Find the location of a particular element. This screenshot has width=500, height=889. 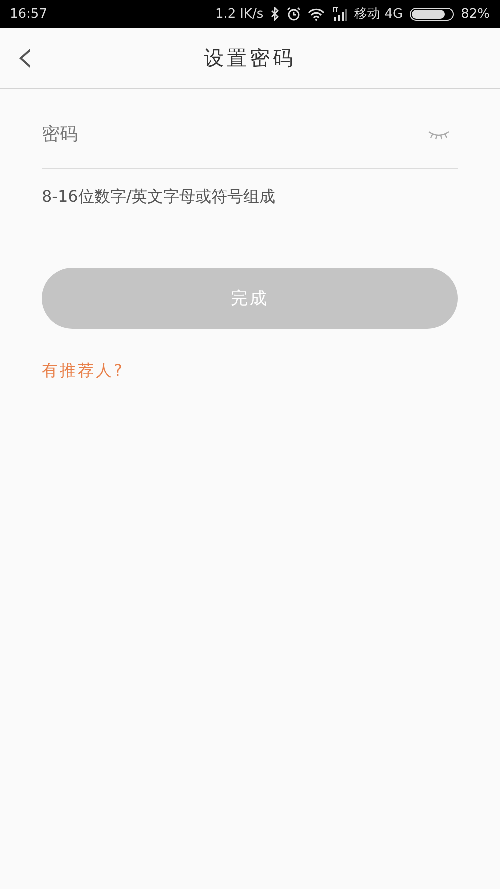

bluetooth-icon is located at coordinates (275, 14).